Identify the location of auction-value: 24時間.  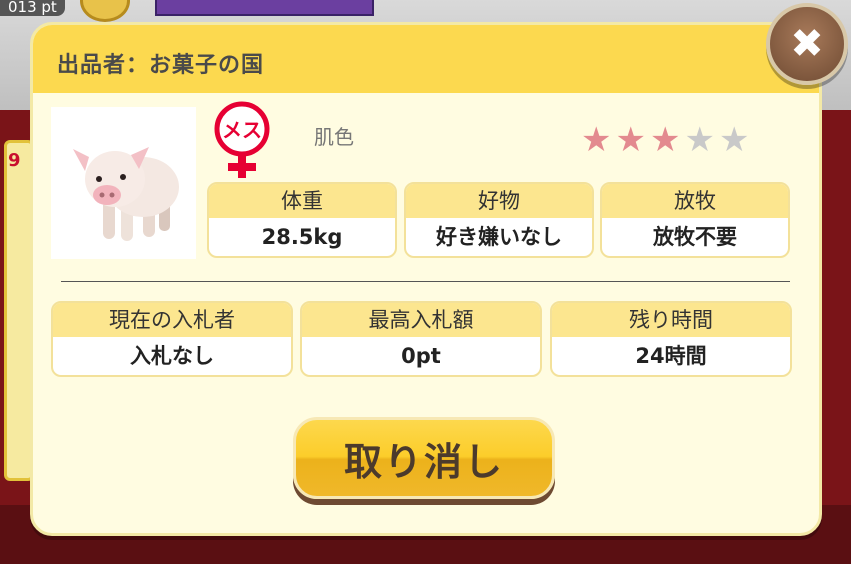
(671, 356).